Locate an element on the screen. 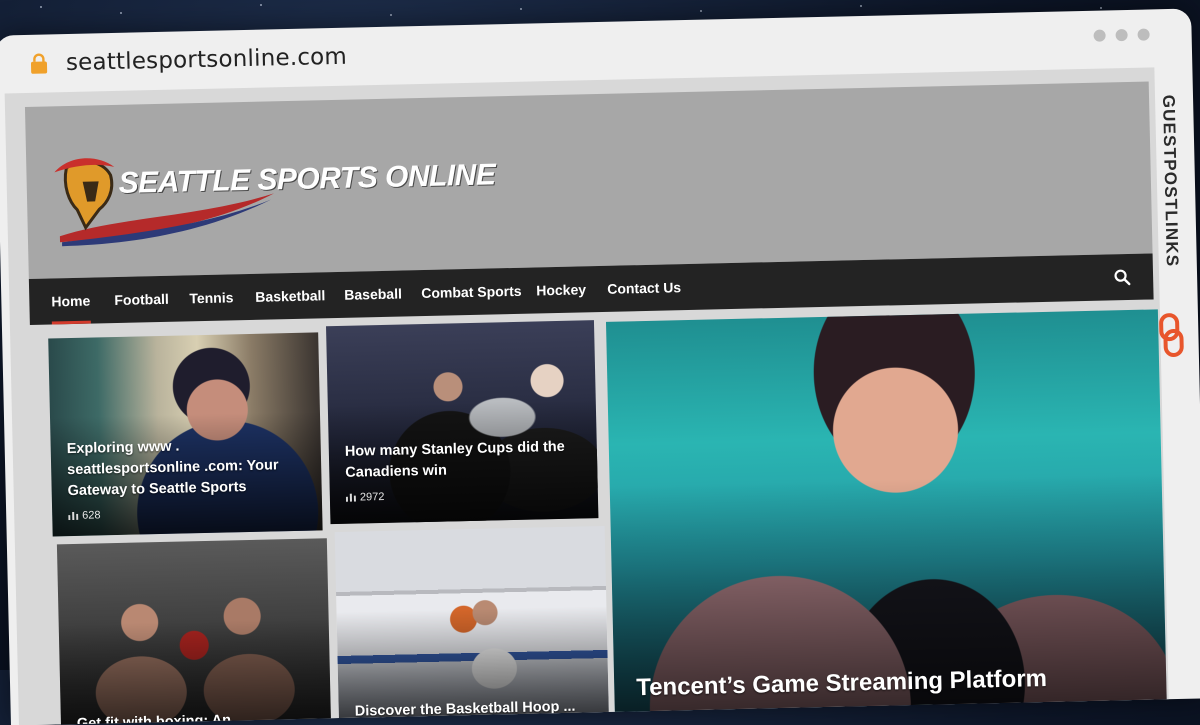 This screenshot has height=725, width=1200. url-text: seattlesportsonline.com is located at coordinates (207, 60).